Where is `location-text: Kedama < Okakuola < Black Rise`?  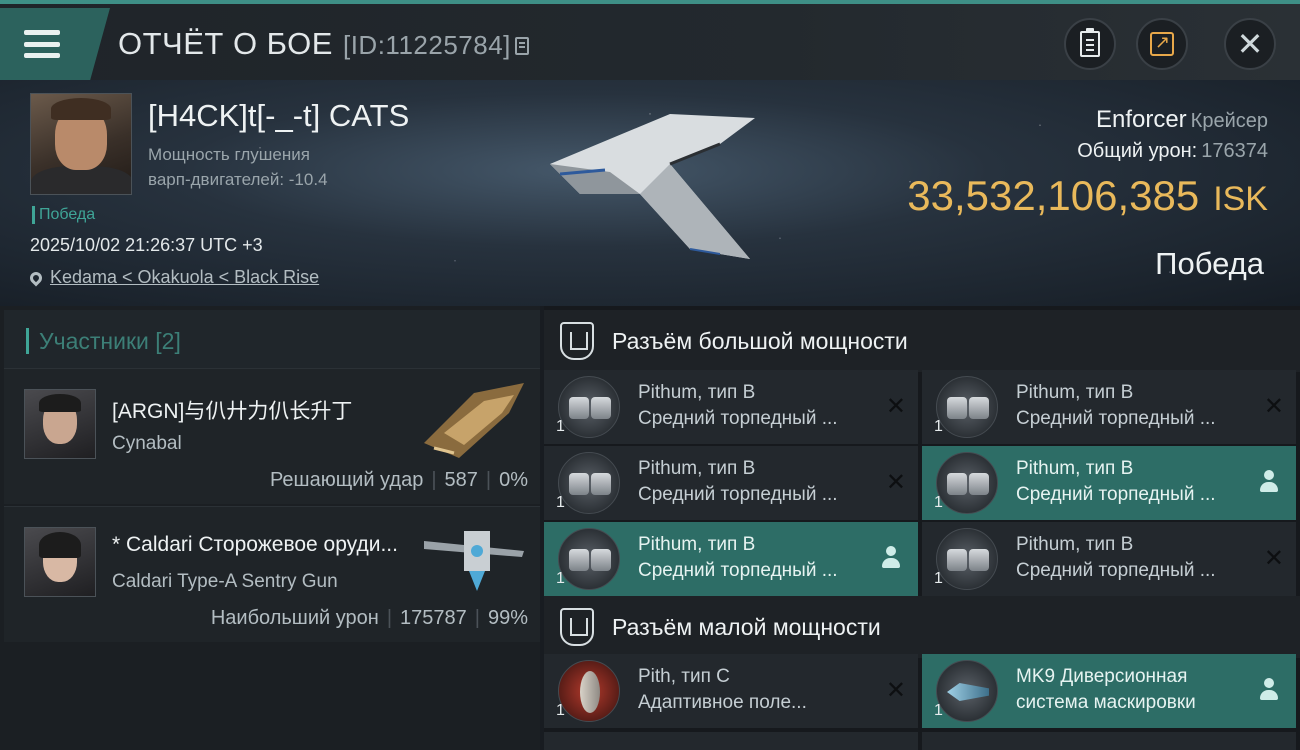
location-text: Kedama < Okakuola < Black Rise is located at coordinates (185, 277).